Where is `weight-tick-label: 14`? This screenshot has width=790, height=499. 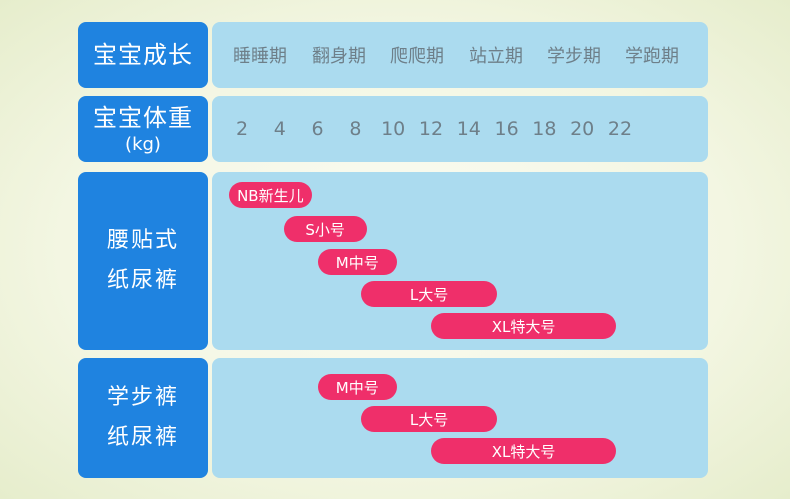 weight-tick-label: 14 is located at coordinates (468, 129).